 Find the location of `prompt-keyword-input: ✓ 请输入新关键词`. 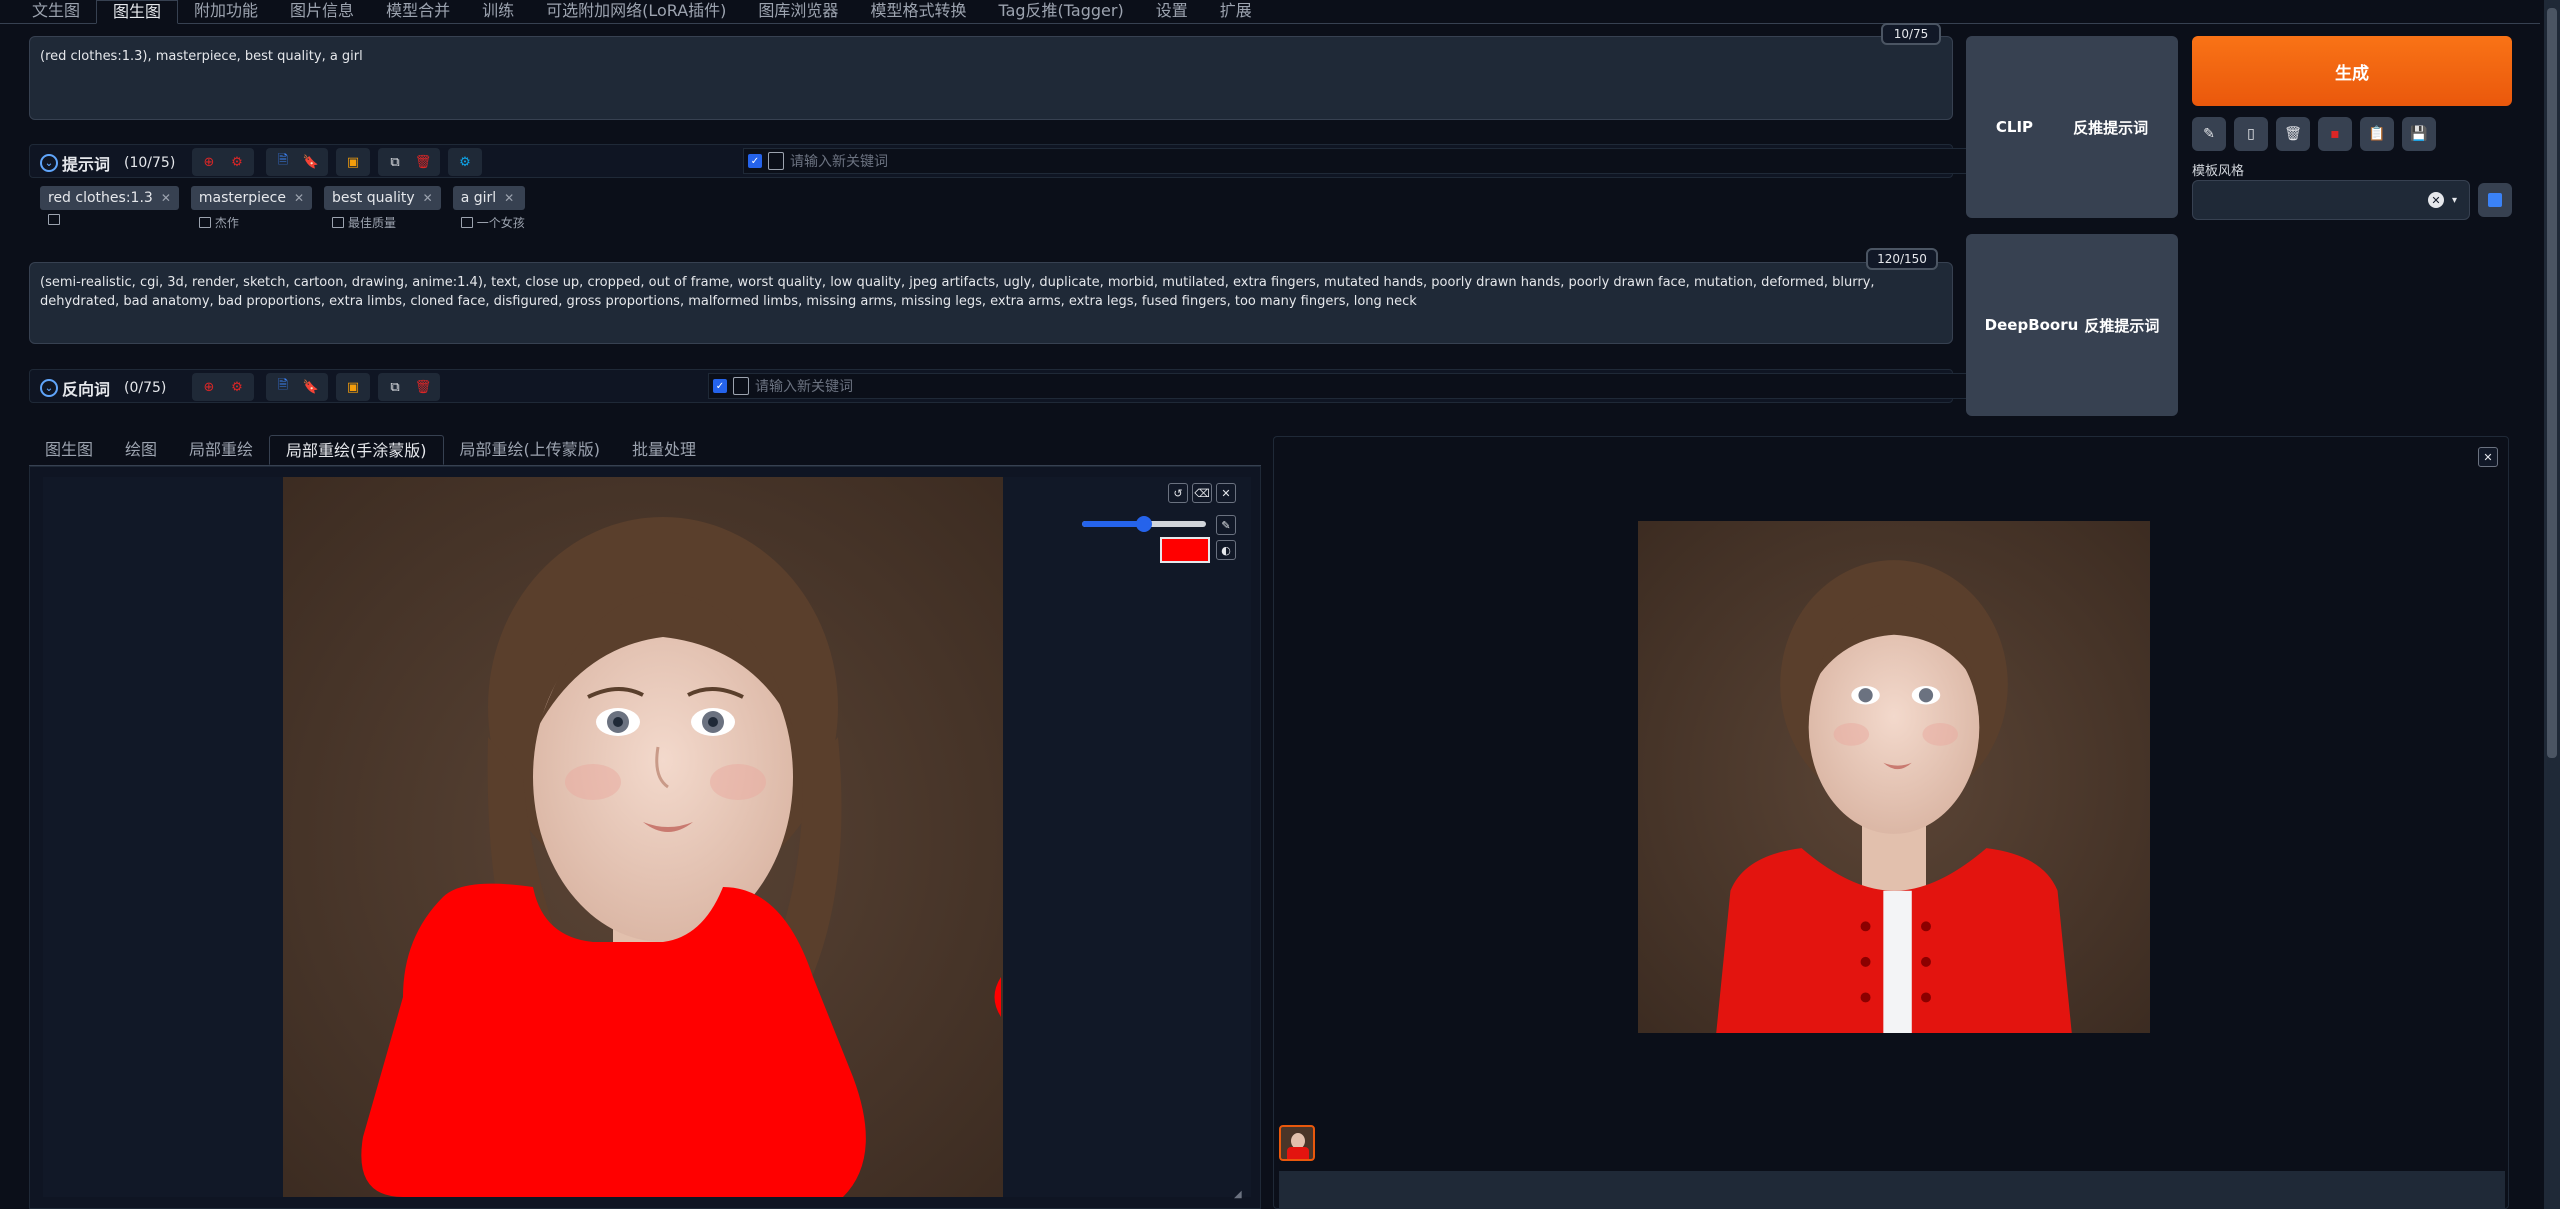

prompt-keyword-input: ✓ 请输入新关键词 is located at coordinates (1357, 161).